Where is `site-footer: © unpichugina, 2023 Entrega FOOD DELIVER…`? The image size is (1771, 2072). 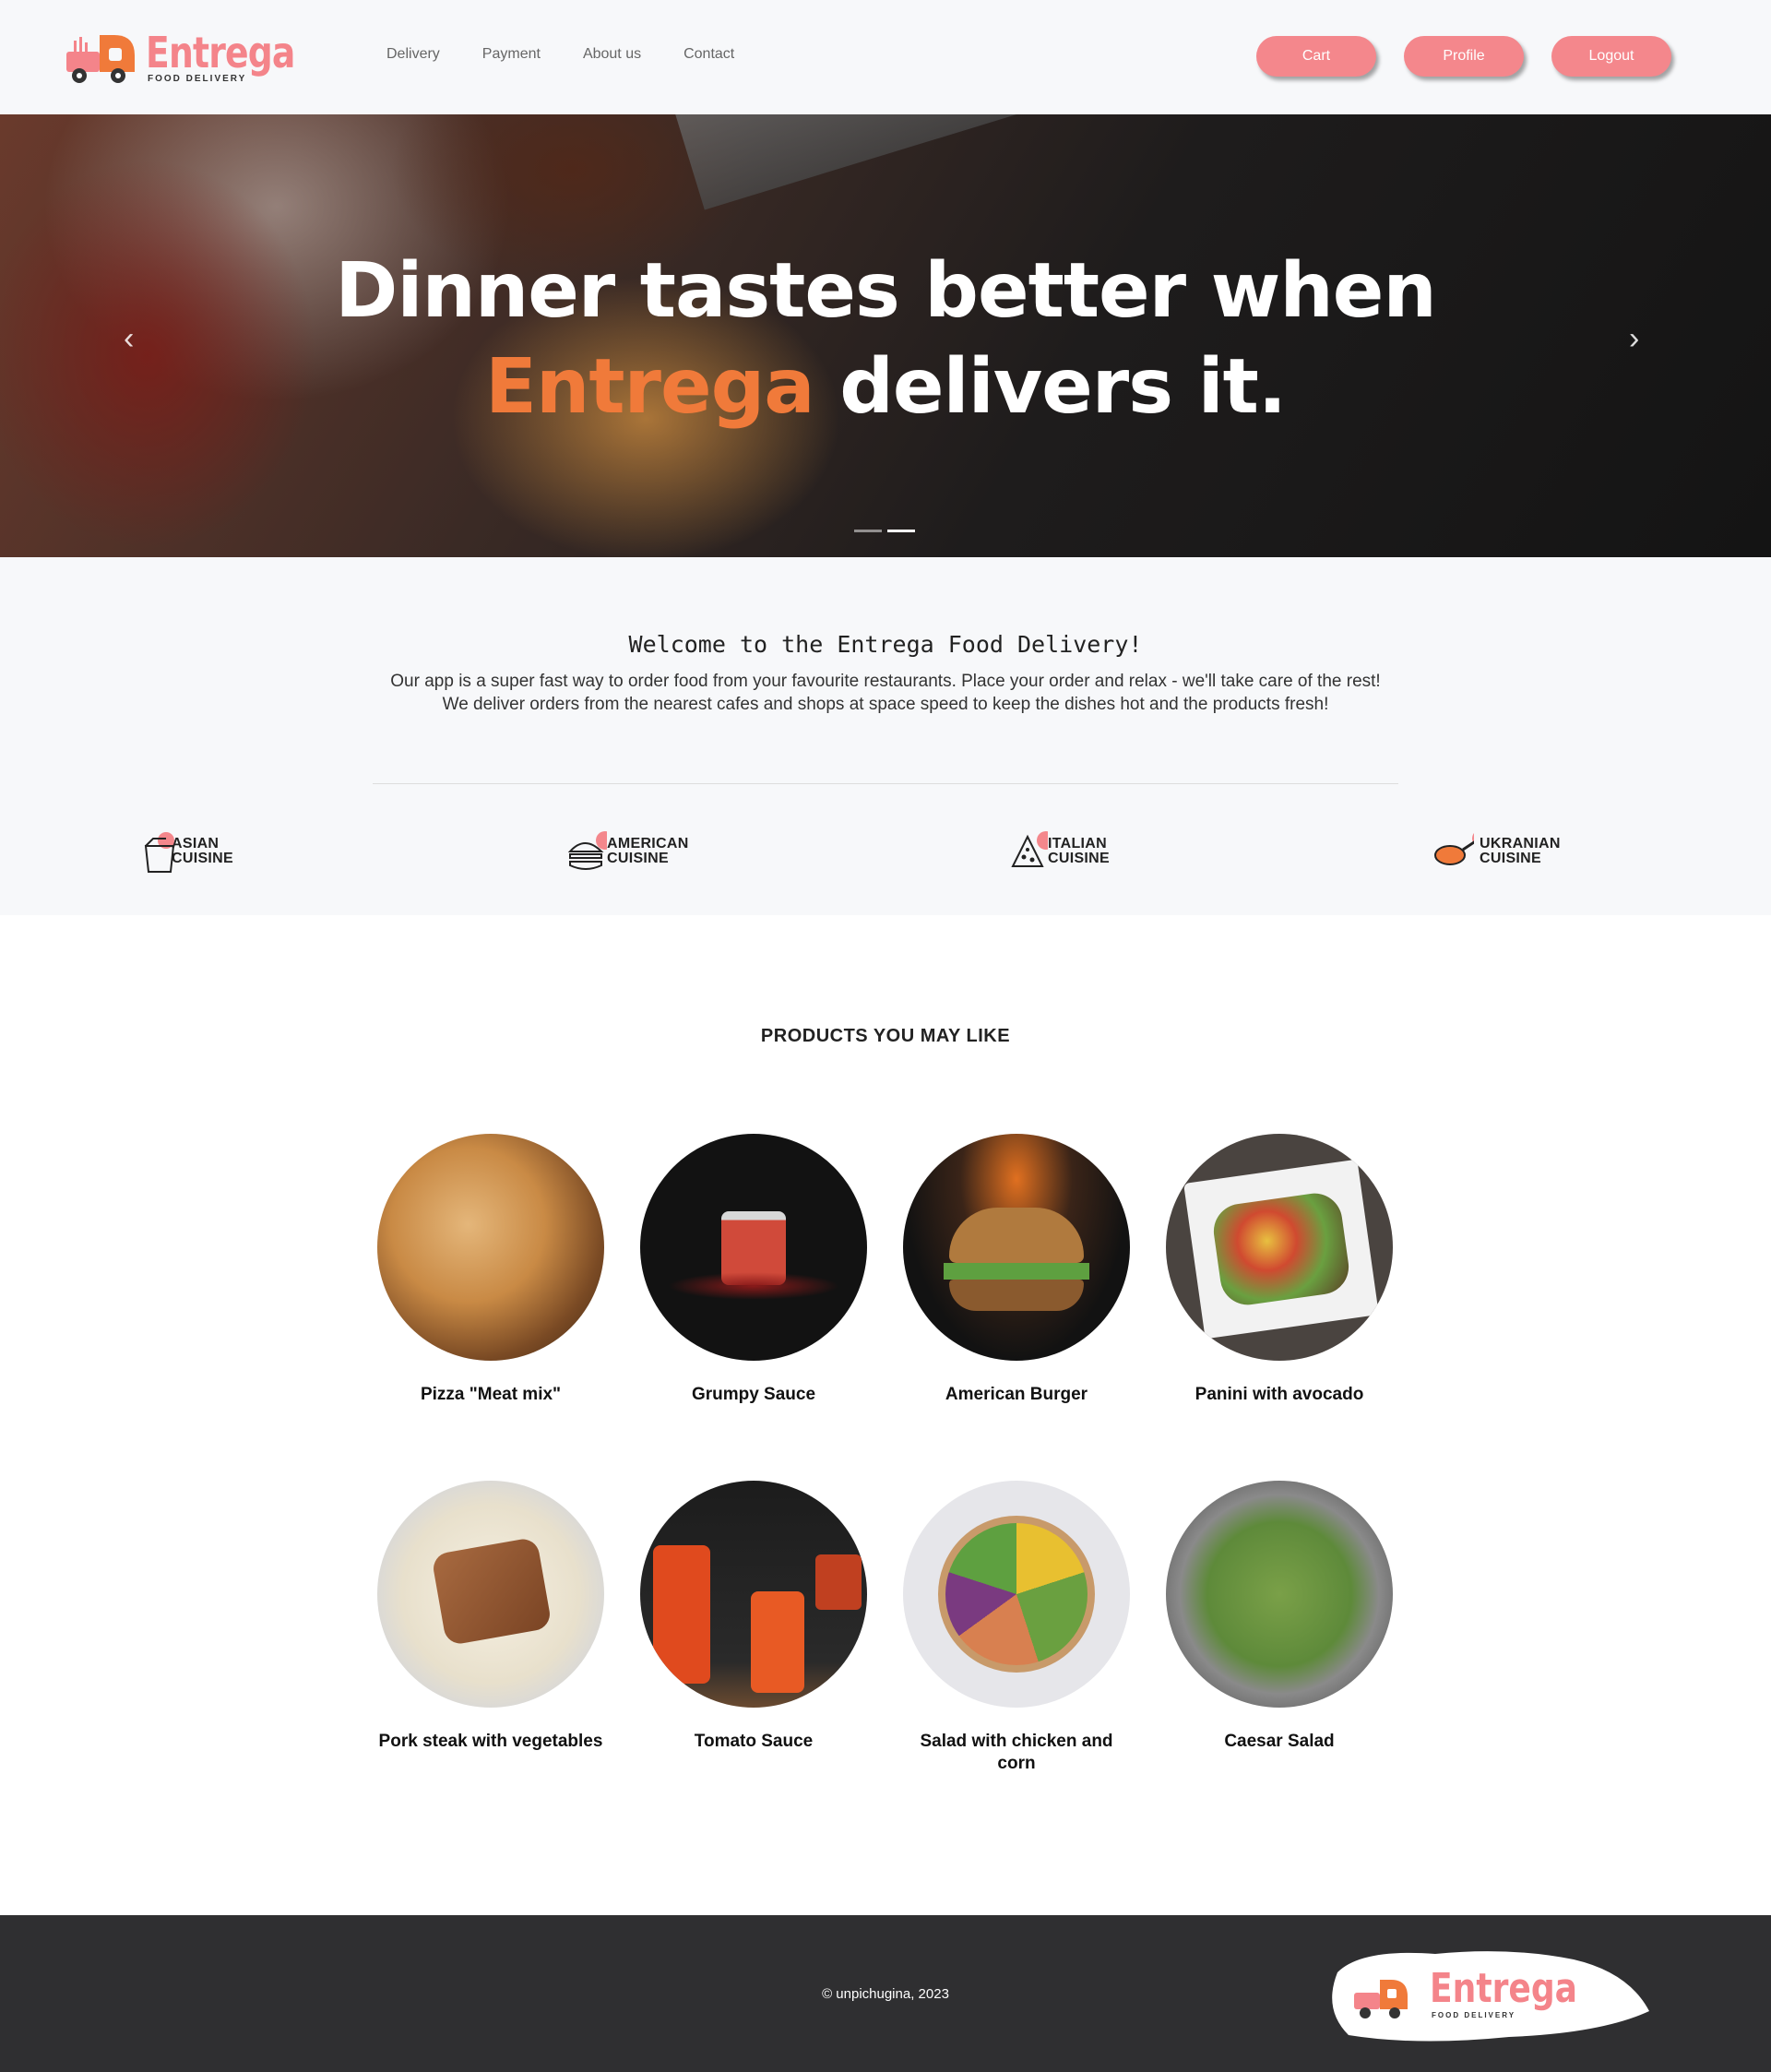
site-footer: © unpichugina, 2023 Entrega FOOD DELIVER… is located at coordinates (885, 1994).